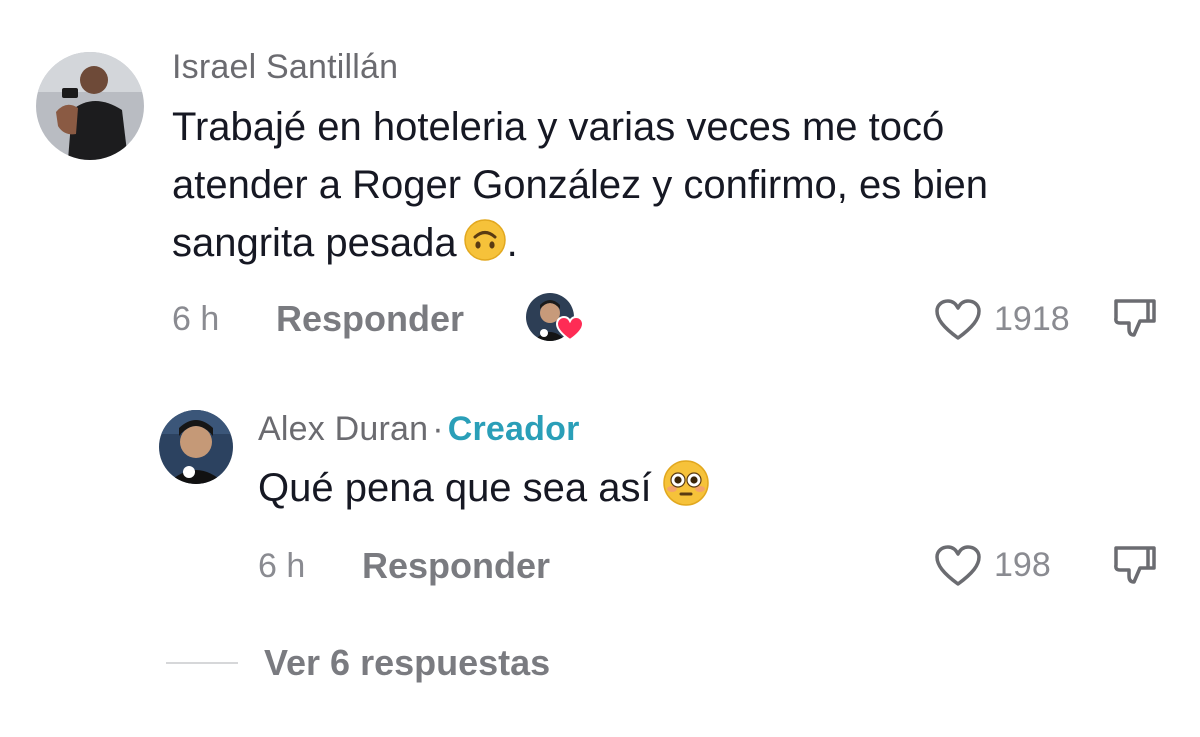 This screenshot has height=737, width=1200. Describe the element at coordinates (485, 240) in the screenshot. I see `upside-down-face-icon` at that location.